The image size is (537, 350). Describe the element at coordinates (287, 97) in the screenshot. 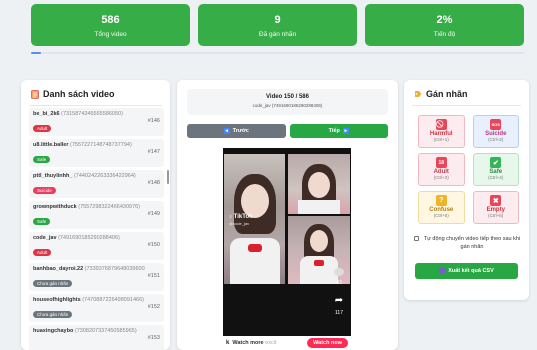

I see `video-counter: Video 150 / 586` at that location.